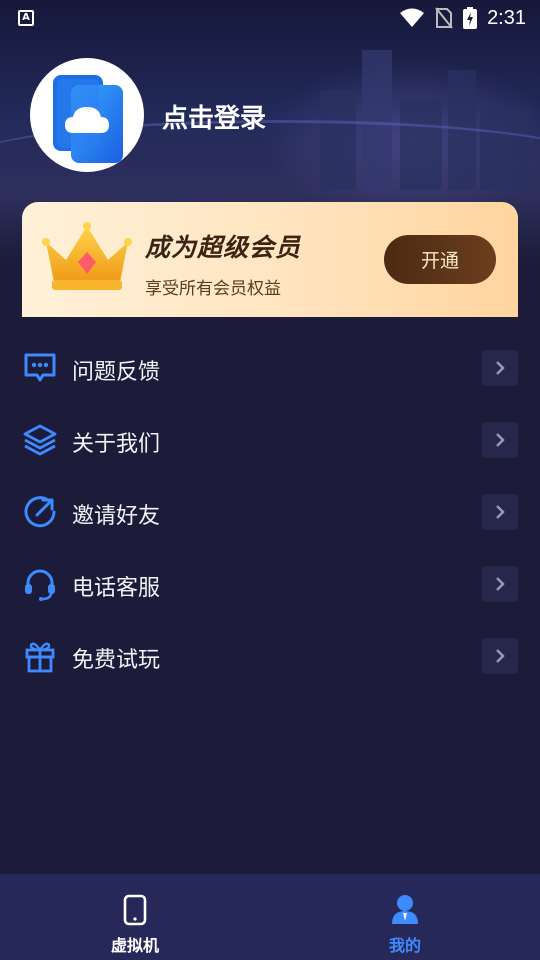 The image size is (540, 960). Describe the element at coordinates (40, 512) in the screenshot. I see `share-arrow-circle-icon` at that location.